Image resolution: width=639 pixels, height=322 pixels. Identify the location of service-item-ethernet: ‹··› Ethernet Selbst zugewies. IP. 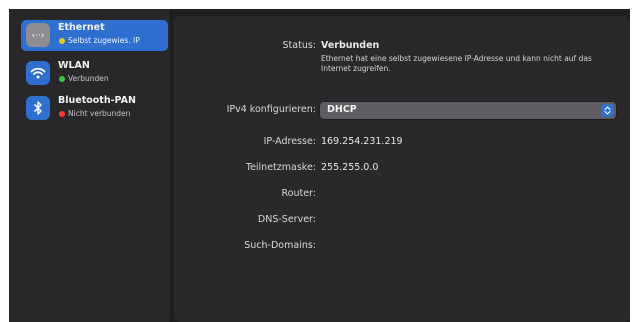
(94, 35).